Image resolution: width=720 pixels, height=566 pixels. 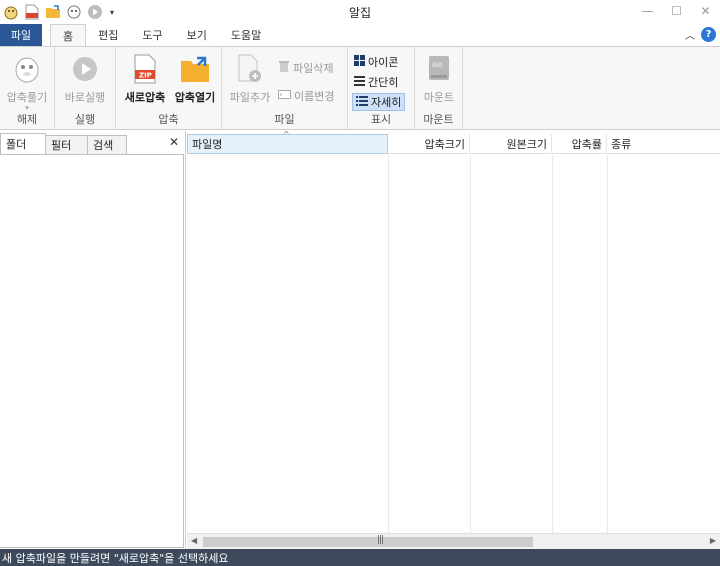 What do you see at coordinates (284, 119) in the screenshot?
I see `group-label-file: 파일` at bounding box center [284, 119].